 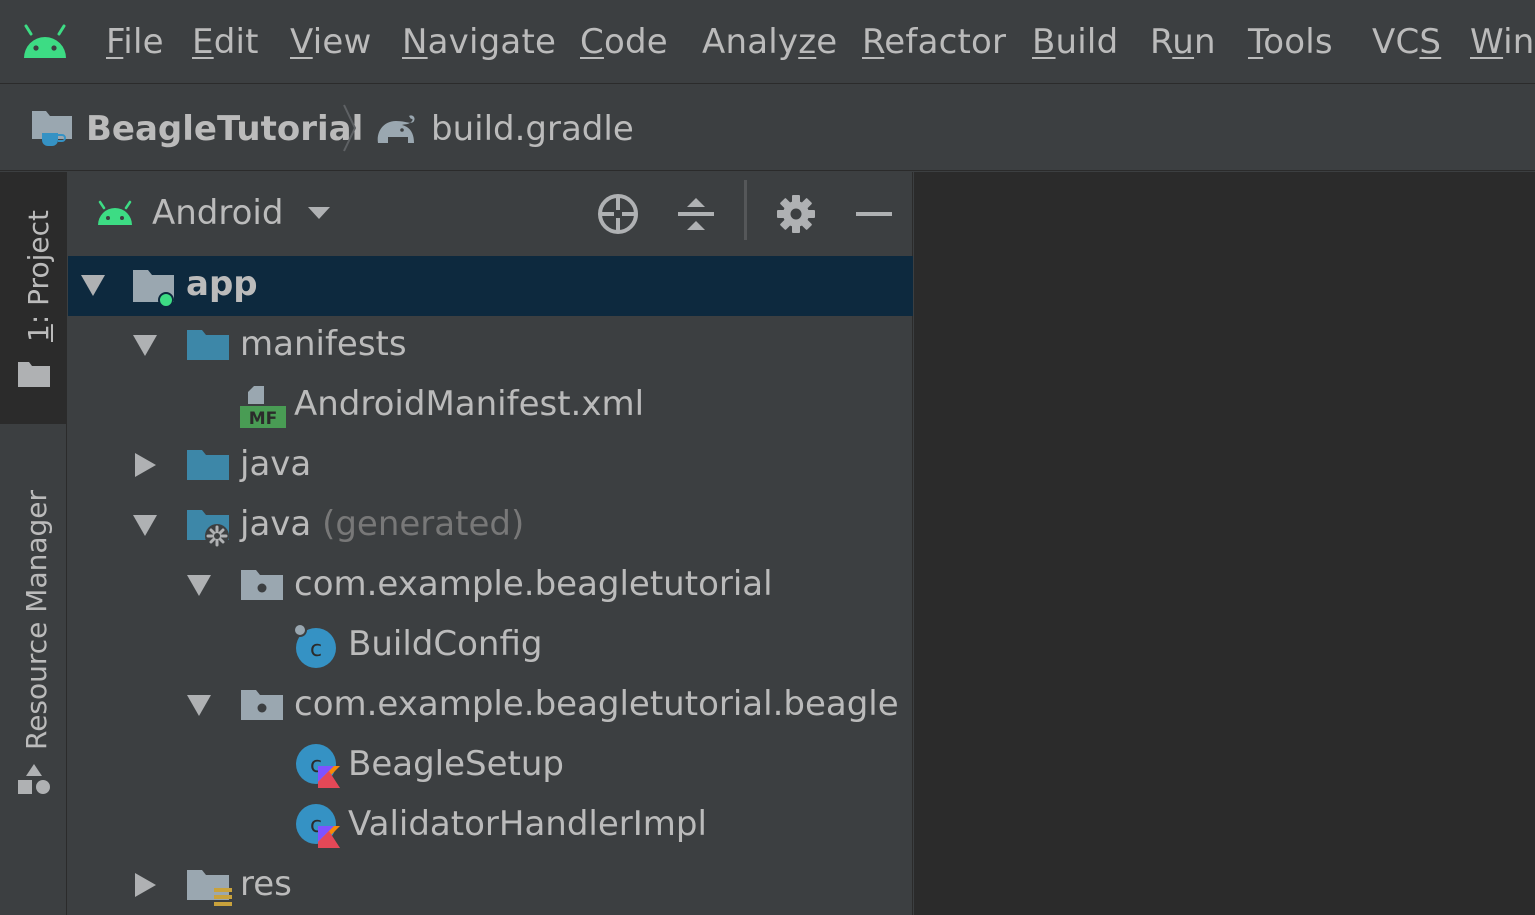 What do you see at coordinates (532, 129) in the screenshot?
I see `breadcrumb-file: build.gradle` at bounding box center [532, 129].